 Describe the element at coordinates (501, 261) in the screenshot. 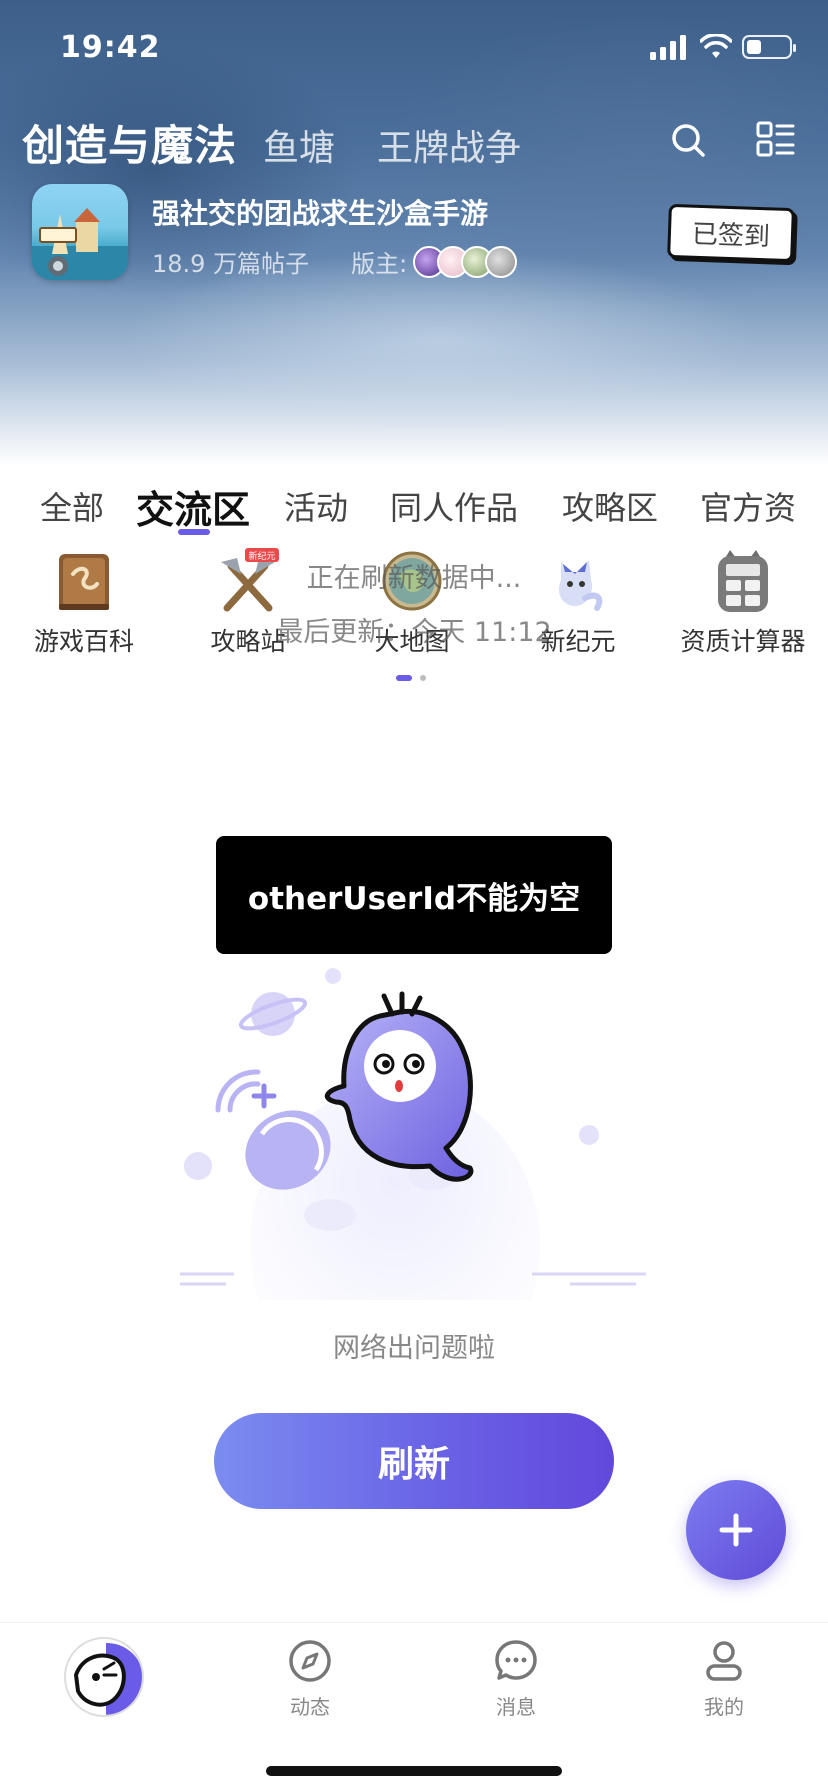

I see `avatar` at that location.